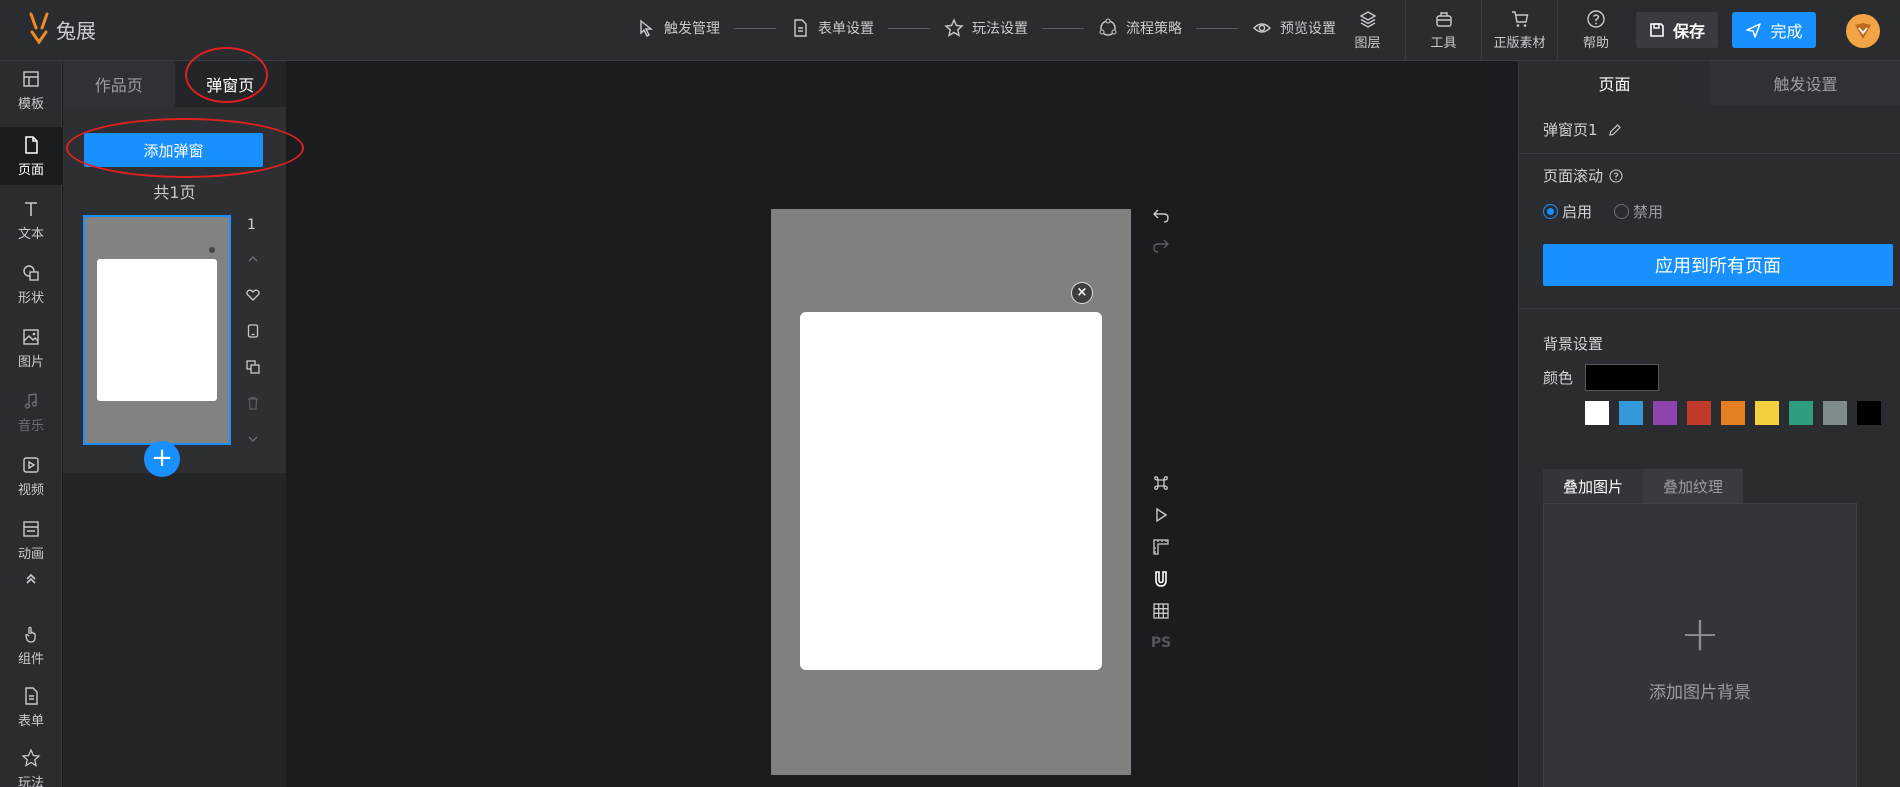  Describe the element at coordinates (1161, 245) in the screenshot. I see `redo-button` at that location.